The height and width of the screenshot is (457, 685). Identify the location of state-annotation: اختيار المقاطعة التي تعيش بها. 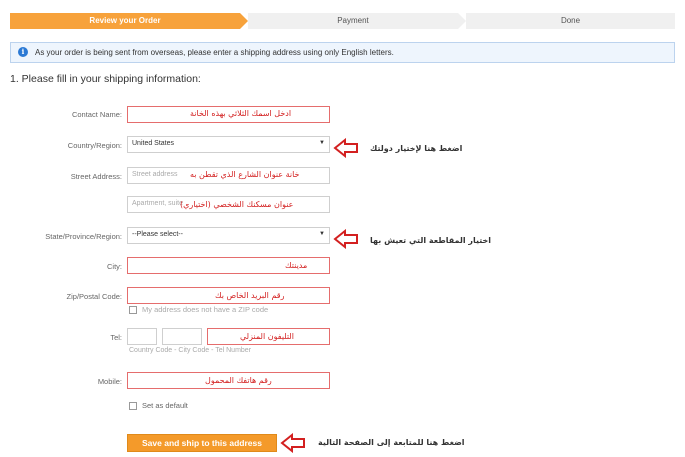
(431, 240).